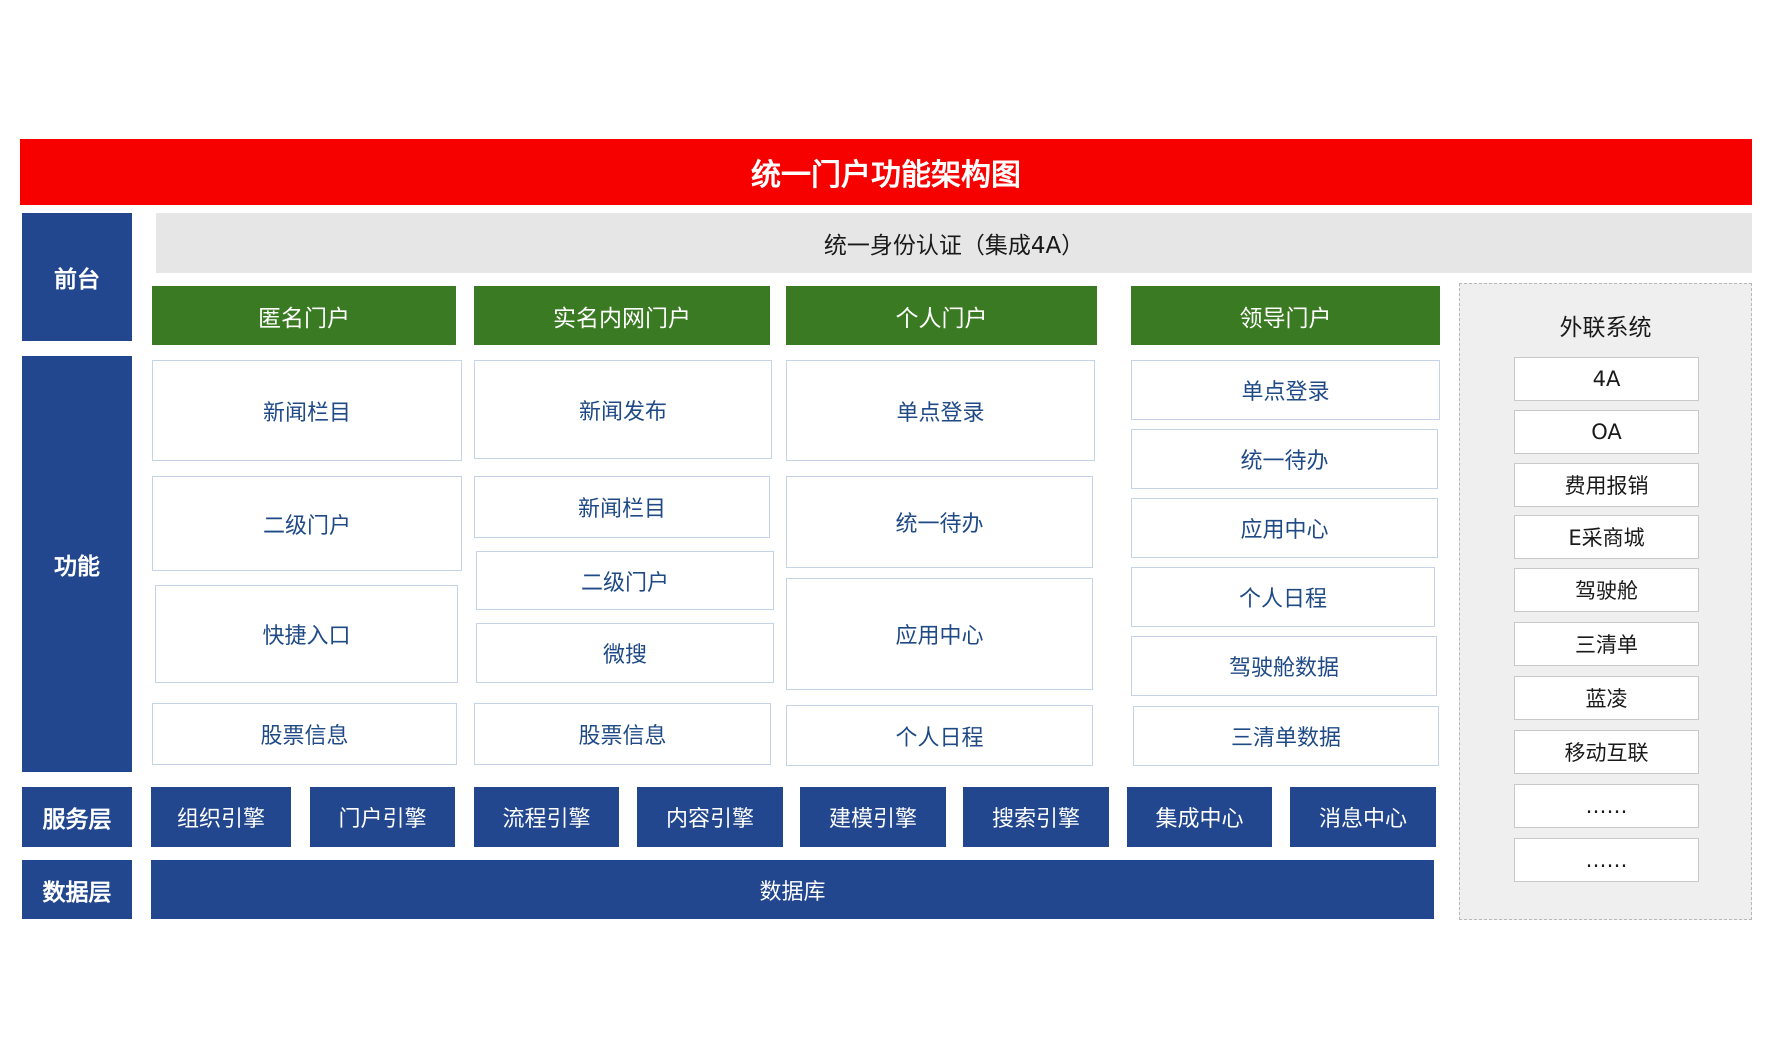 This screenshot has height=1056, width=1765. I want to click on function-box: 驾驶舱数据, so click(1284, 666).